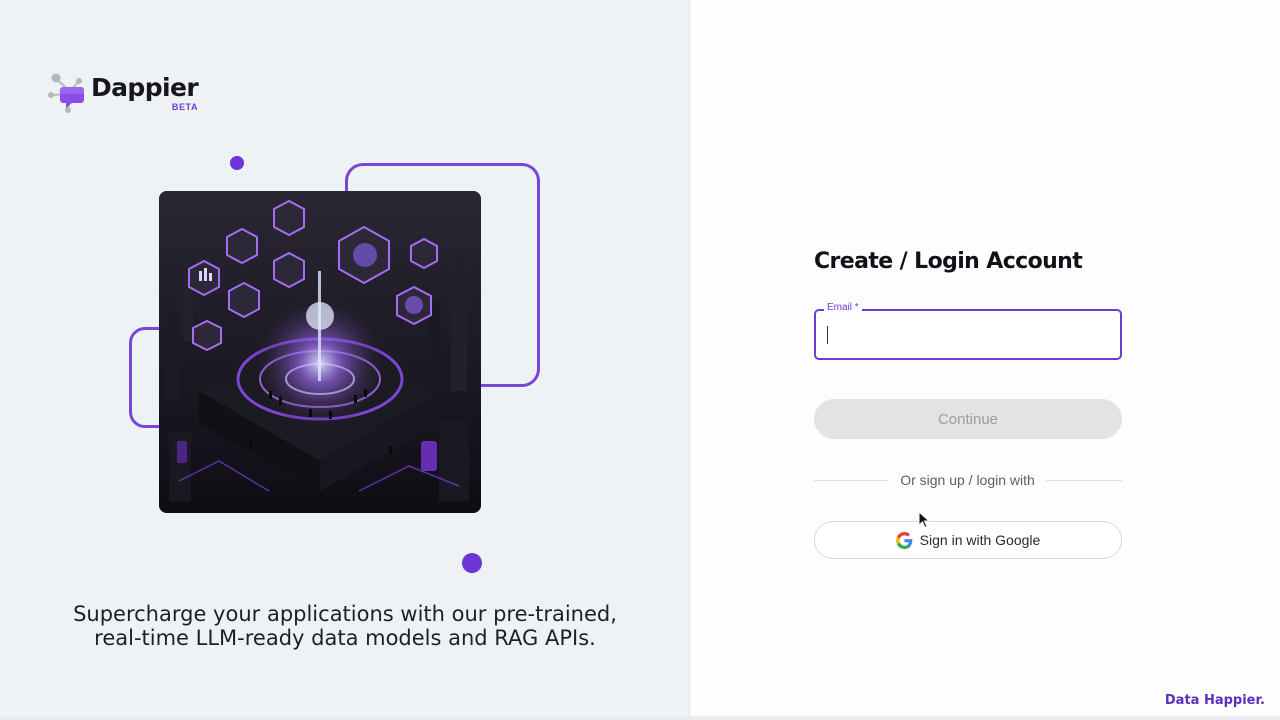 The width and height of the screenshot is (1280, 720). What do you see at coordinates (640, 718) in the screenshot?
I see `bottom-edge` at bounding box center [640, 718].